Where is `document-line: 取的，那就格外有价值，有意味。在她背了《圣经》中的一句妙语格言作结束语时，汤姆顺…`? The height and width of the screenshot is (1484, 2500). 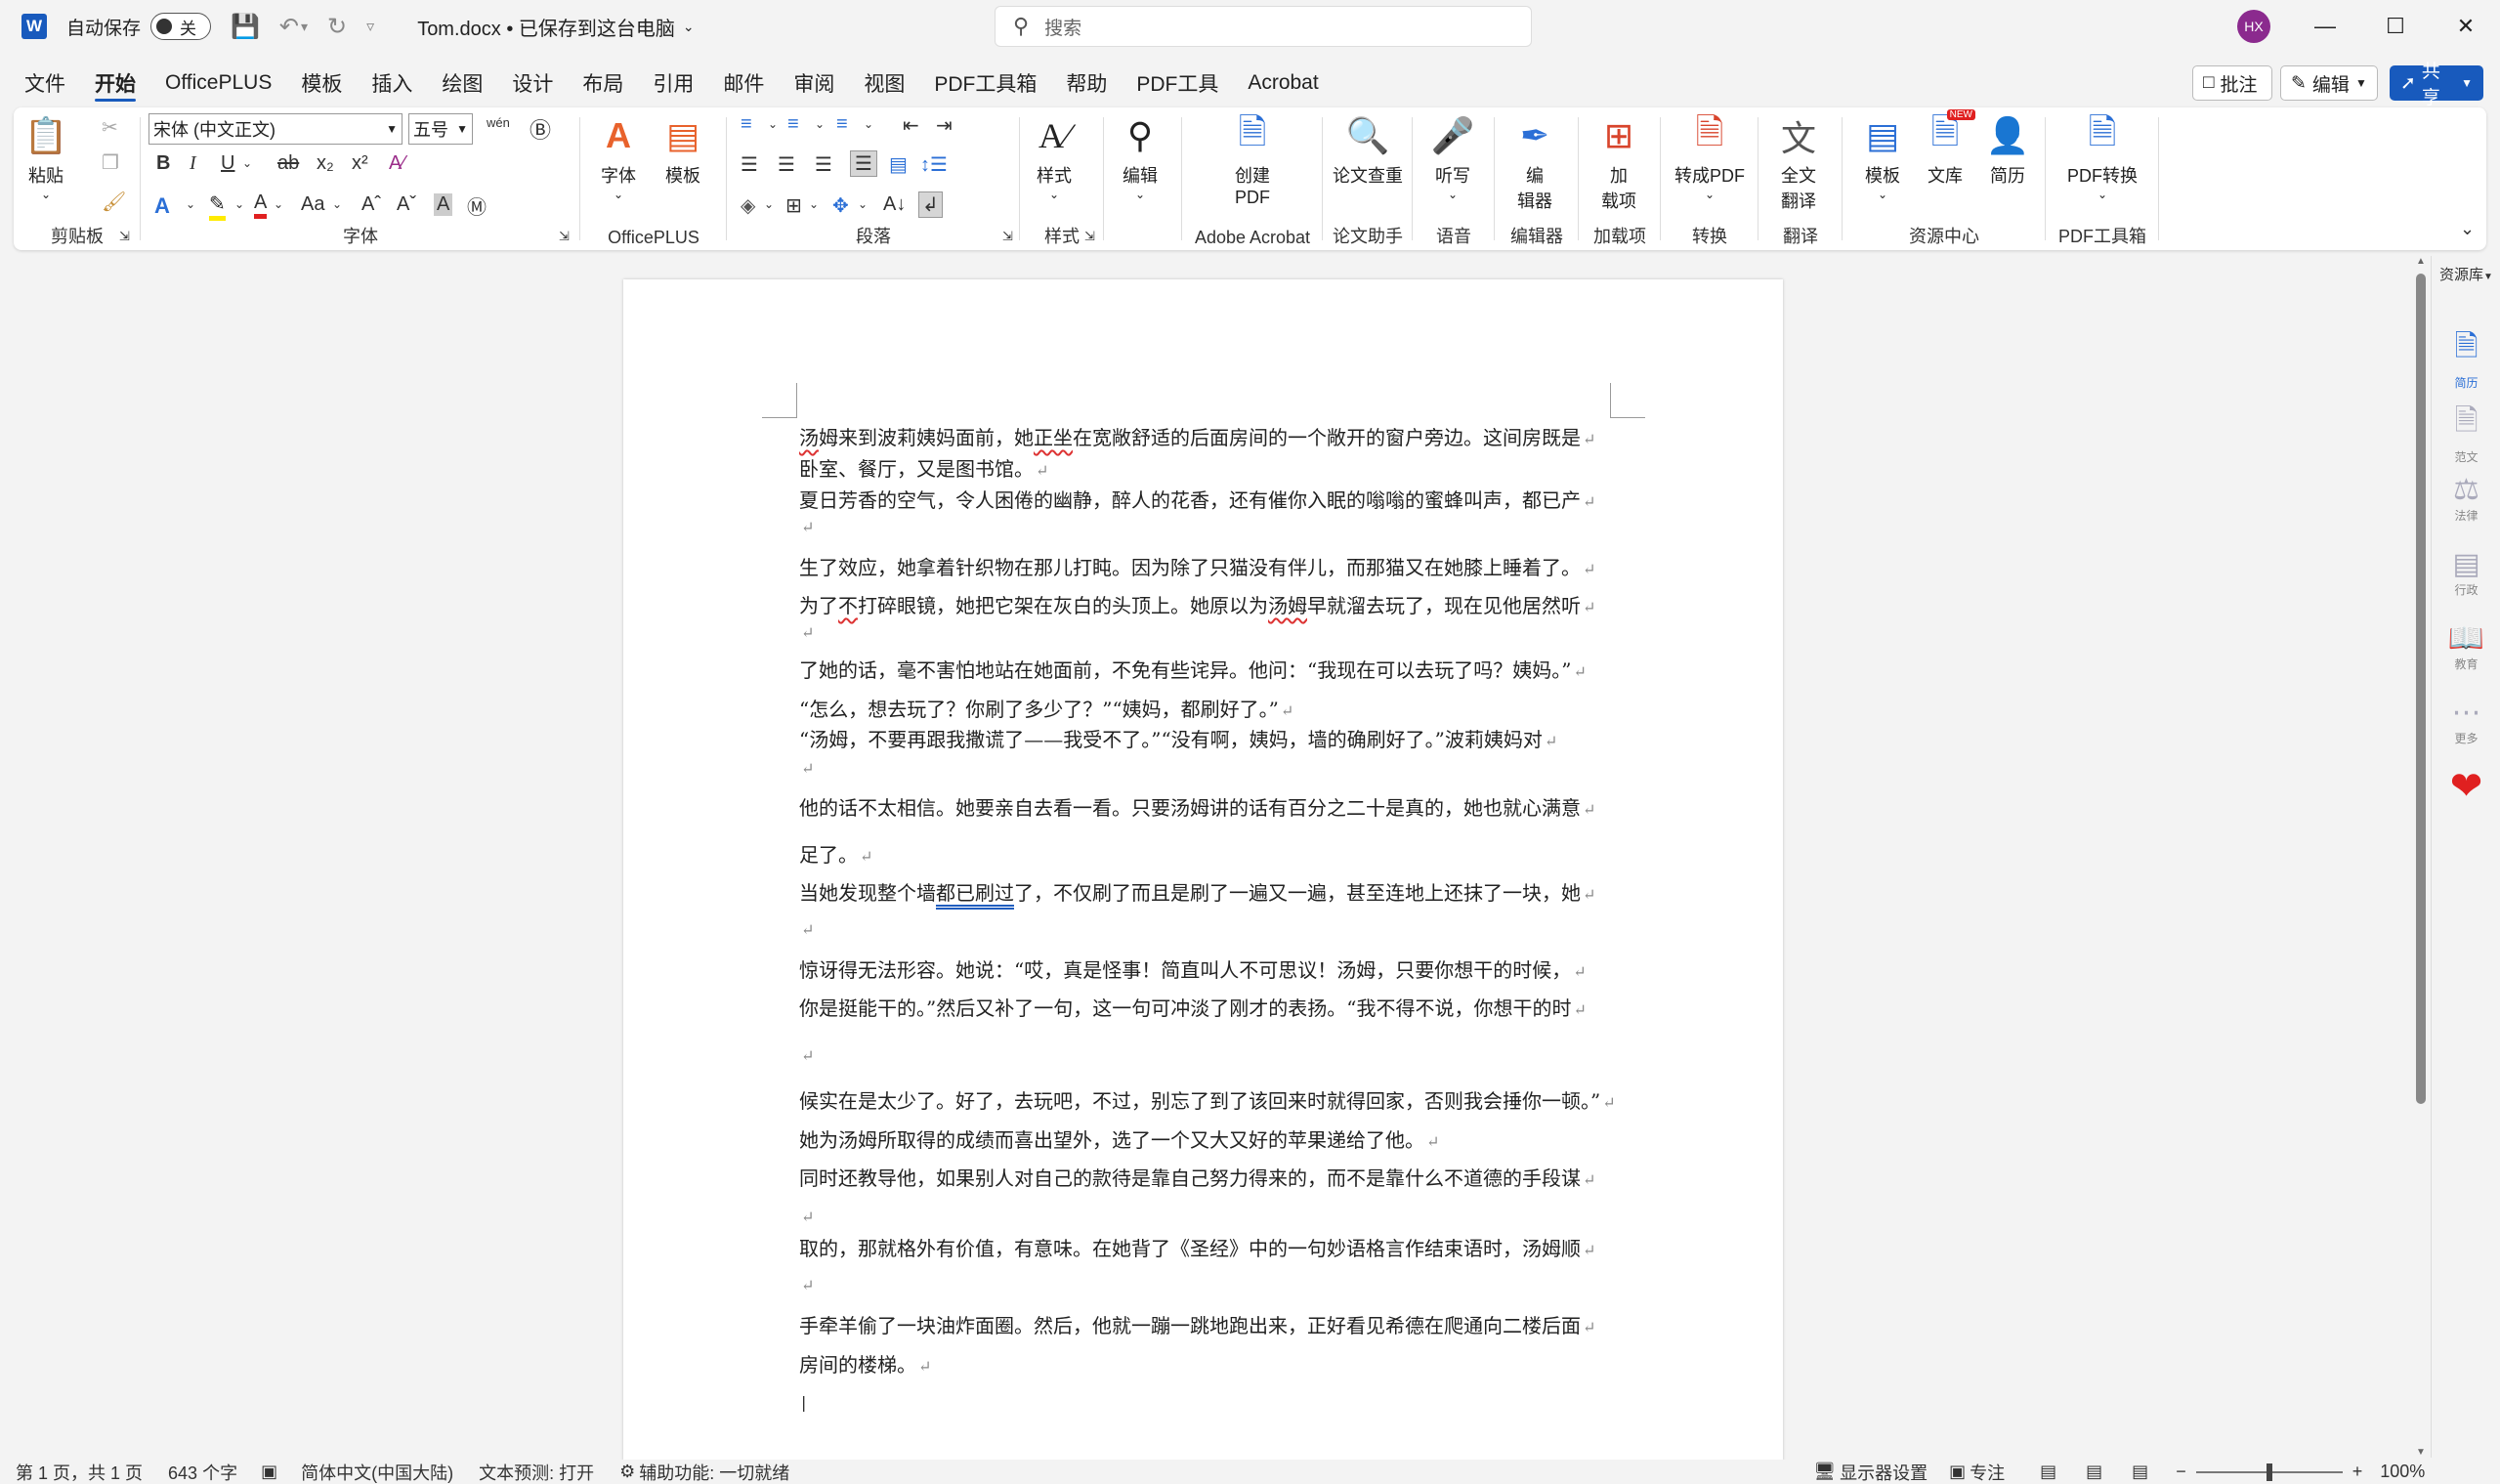
document-line: 取的，那就格外有价值，有意味。在她背了《圣经》中的一句妙语格言作结束语时，汤姆顺… is located at coordinates (1197, 1247).